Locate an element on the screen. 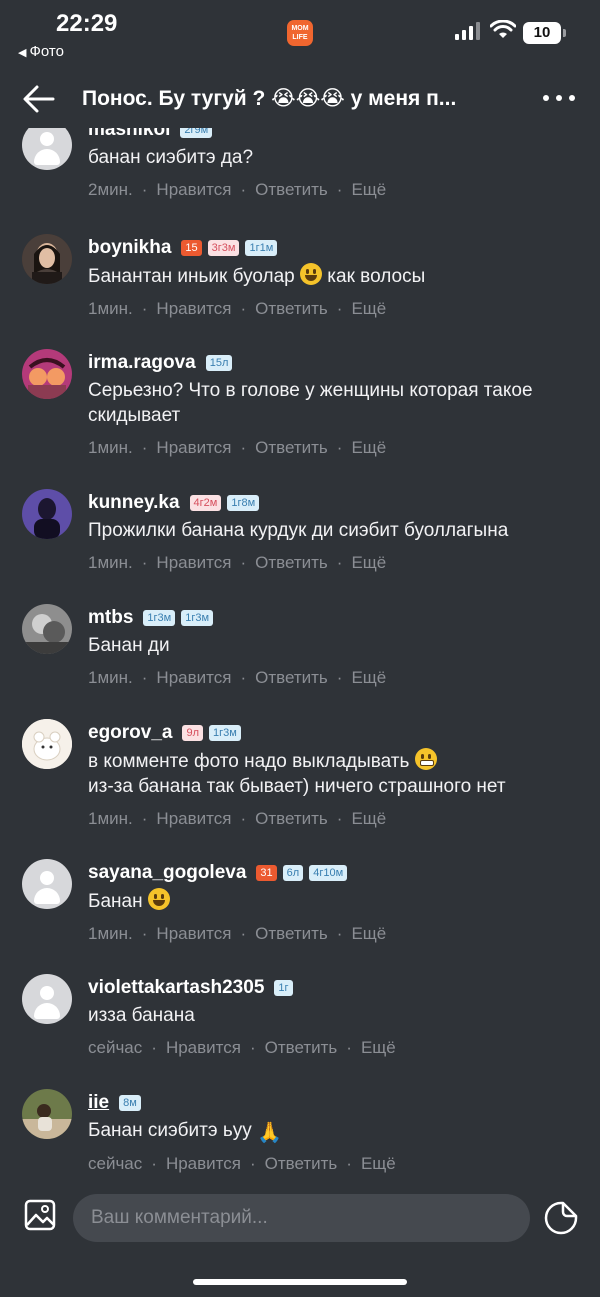  username: egorov_a is located at coordinates (130, 733).